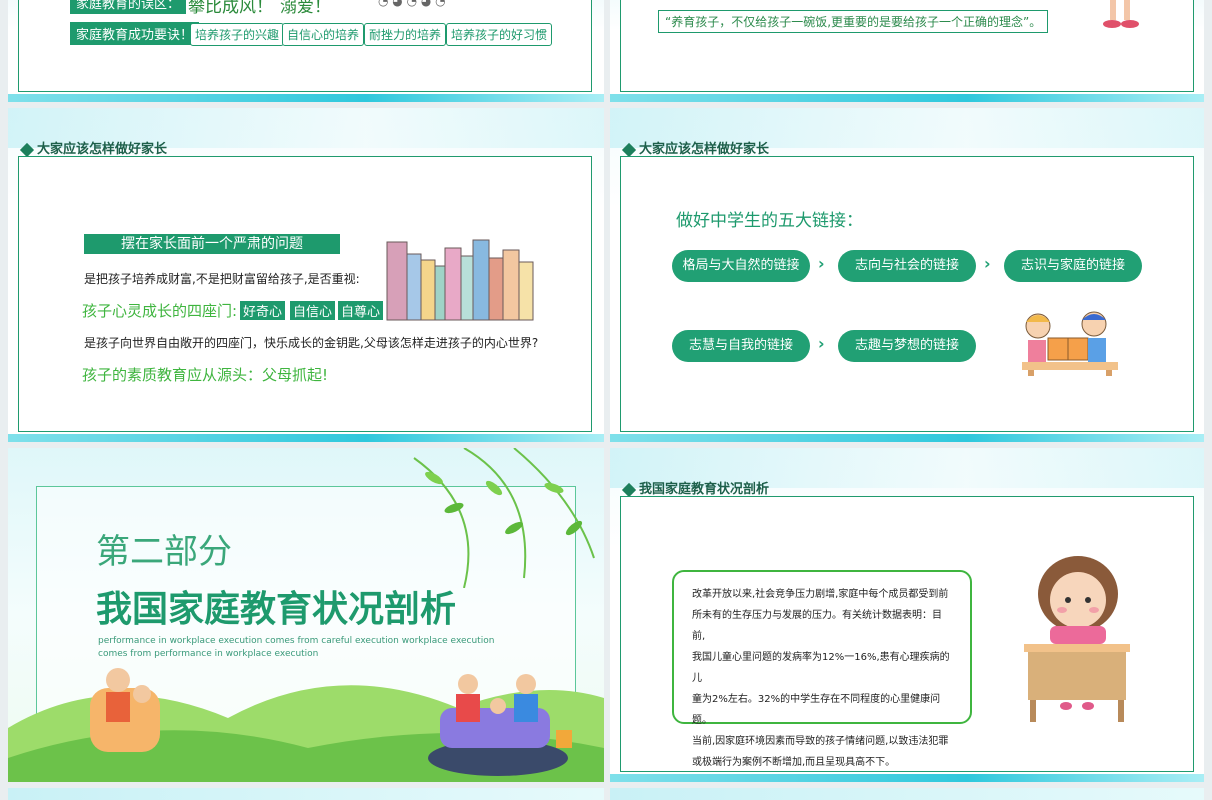 The image size is (1212, 800). What do you see at coordinates (160, 311) in the screenshot?
I see `doors-label: 孩子心灵成长的四座门:` at bounding box center [160, 311].